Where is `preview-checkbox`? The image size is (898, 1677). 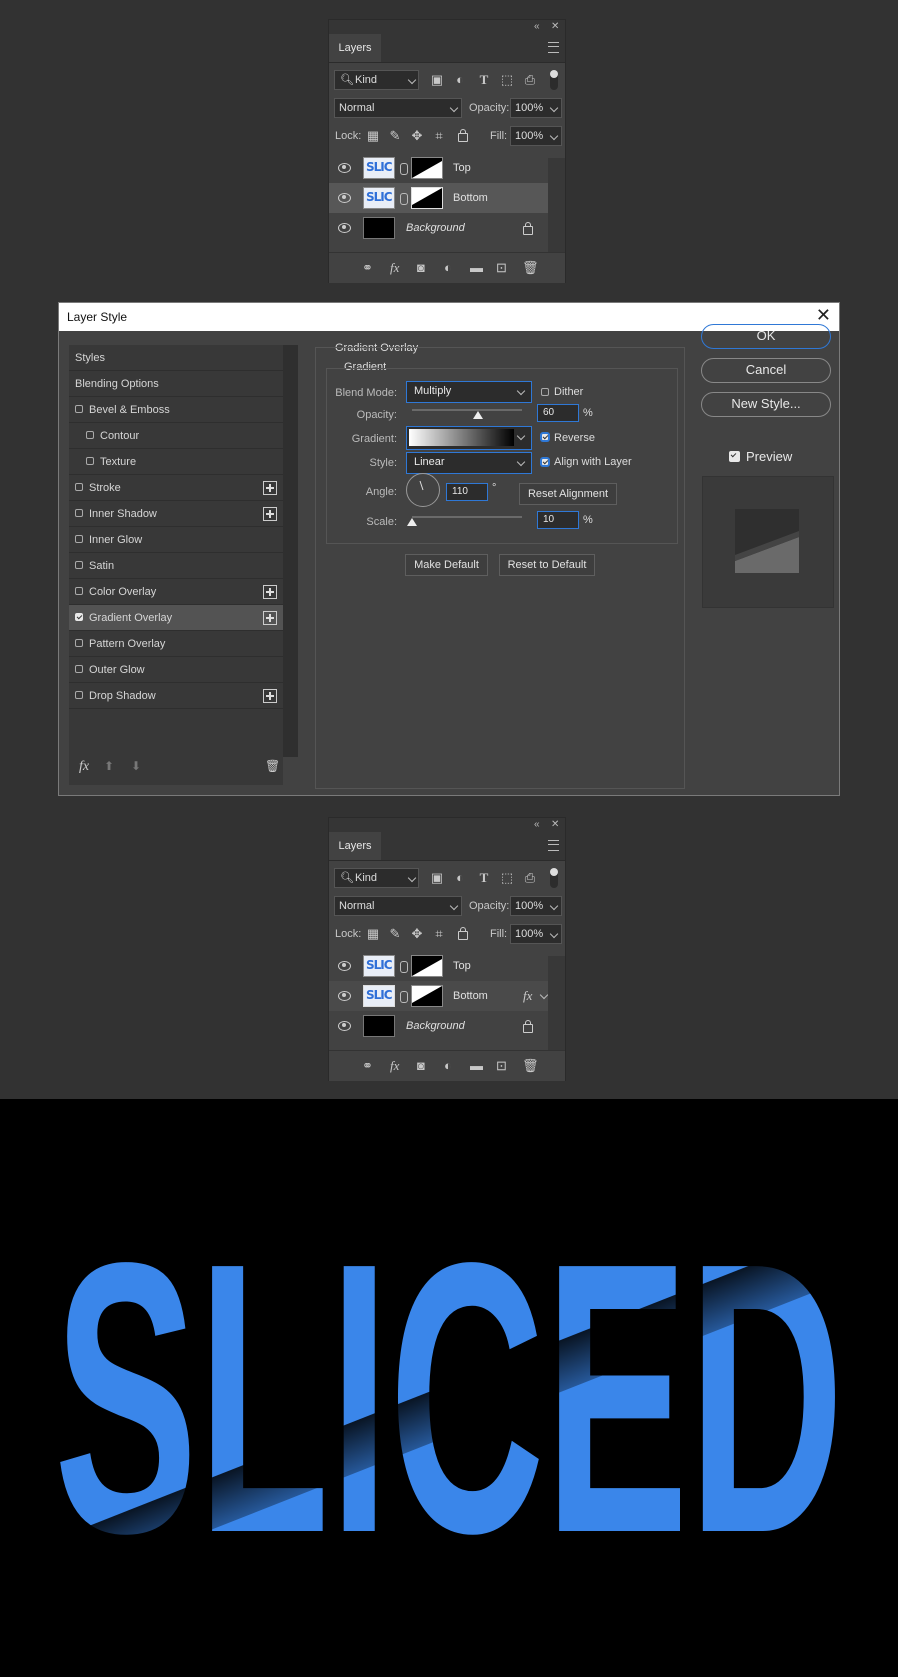
preview-checkbox is located at coordinates (734, 456).